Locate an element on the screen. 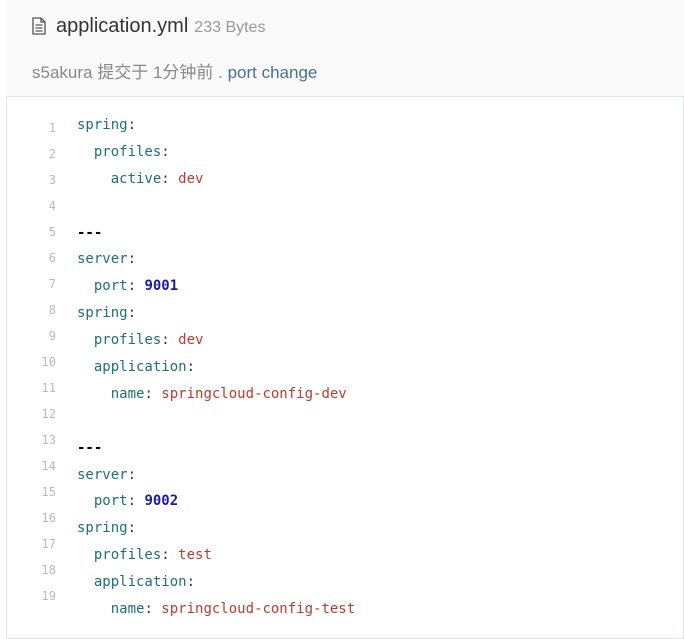  commit-action-text: 提交于 is located at coordinates (122, 72).